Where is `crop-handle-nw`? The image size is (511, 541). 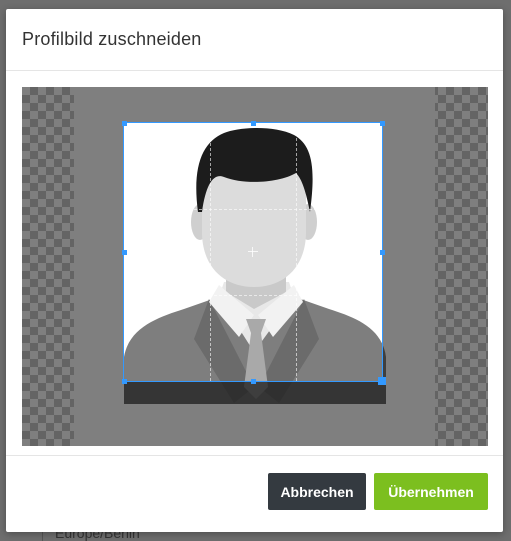
crop-handle-nw is located at coordinates (124, 123).